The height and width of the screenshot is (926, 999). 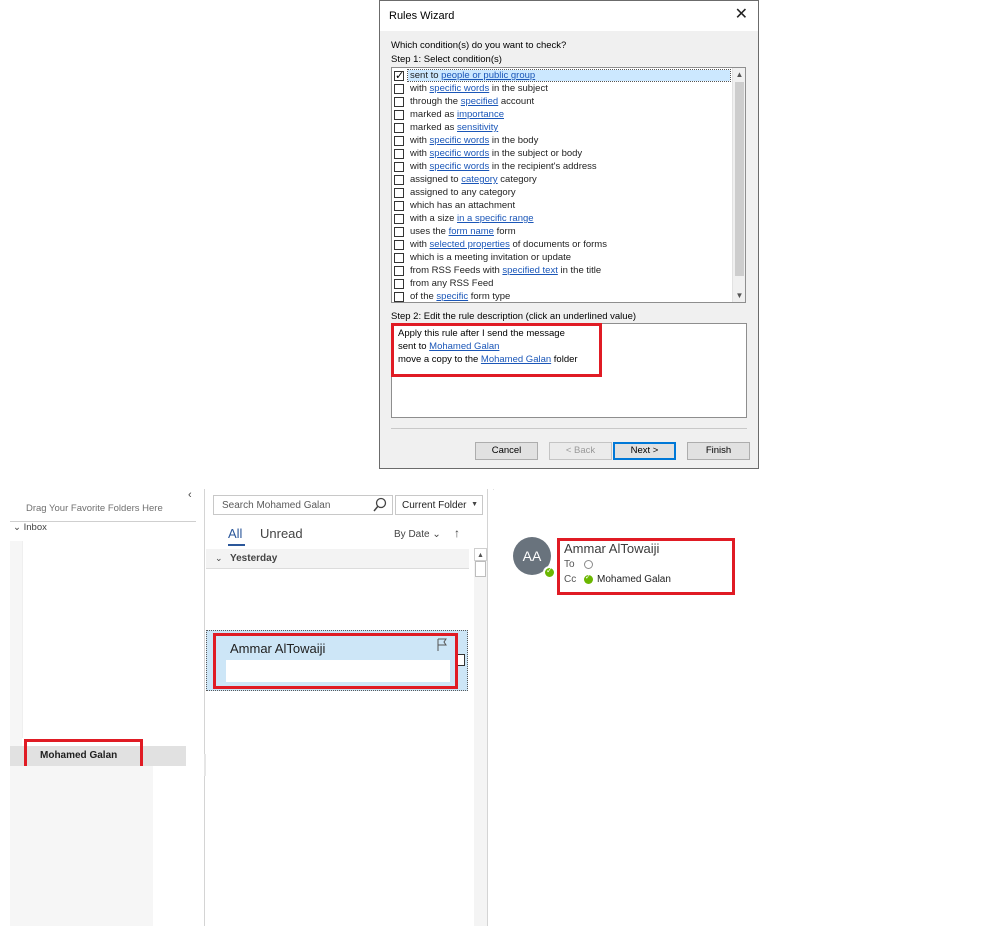 What do you see at coordinates (471, 231) in the screenshot?
I see `condition-link: form name` at bounding box center [471, 231].